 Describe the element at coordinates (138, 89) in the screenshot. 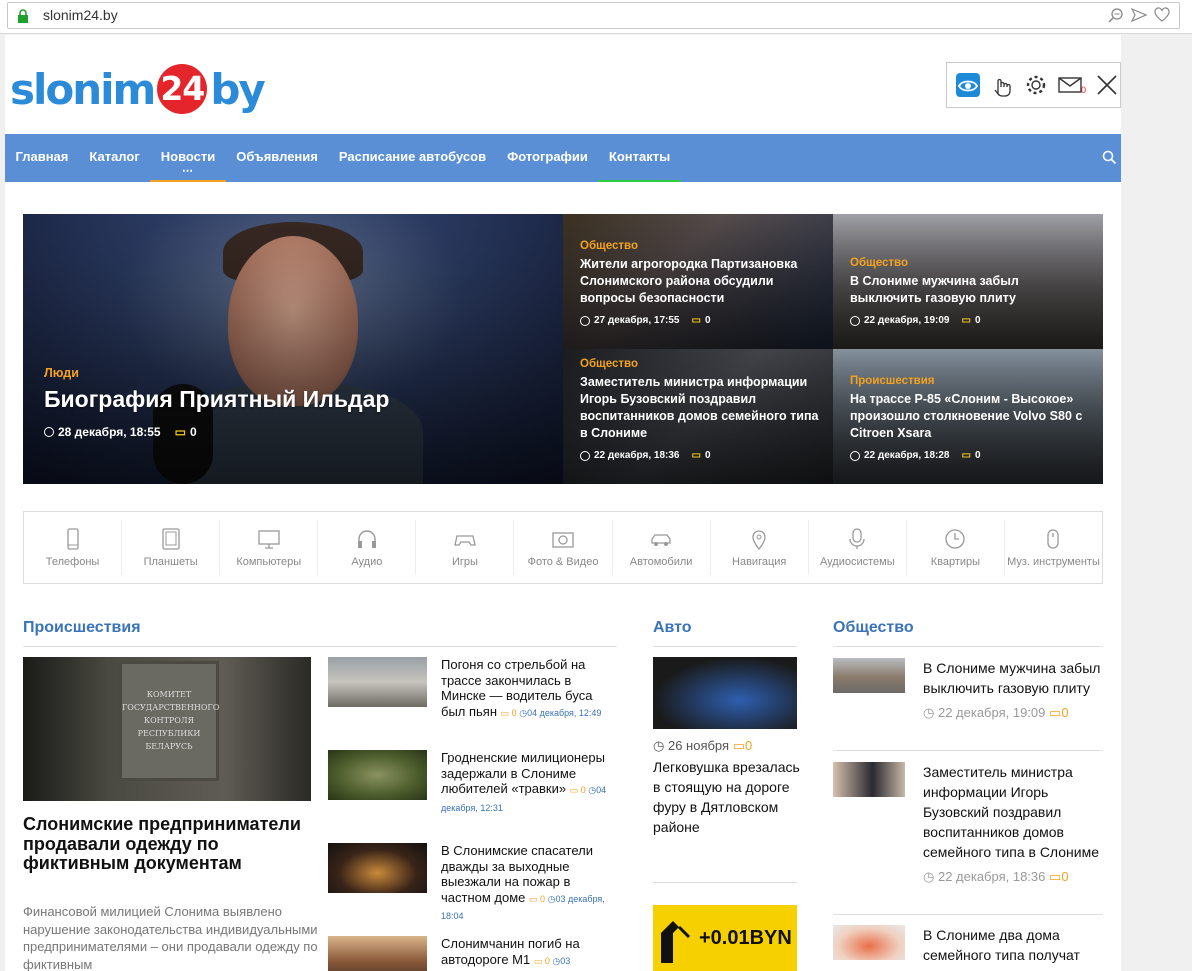

I see `site-logo: slonim 24 by` at that location.